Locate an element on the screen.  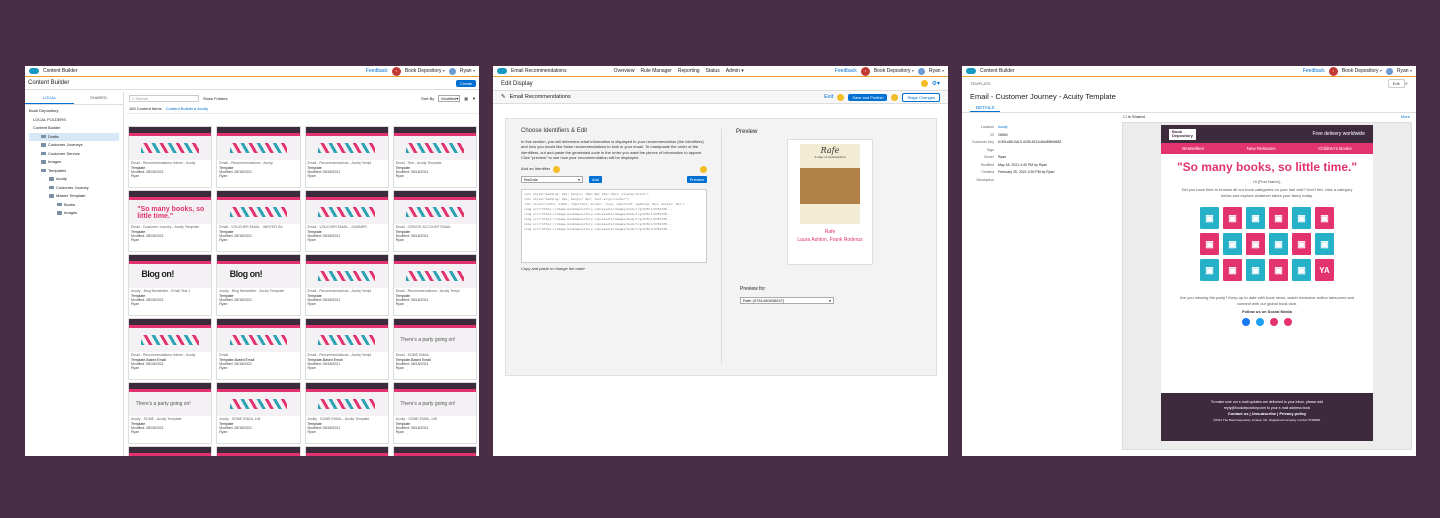
tab-details: DETAILS is located at coordinates (985, 108).